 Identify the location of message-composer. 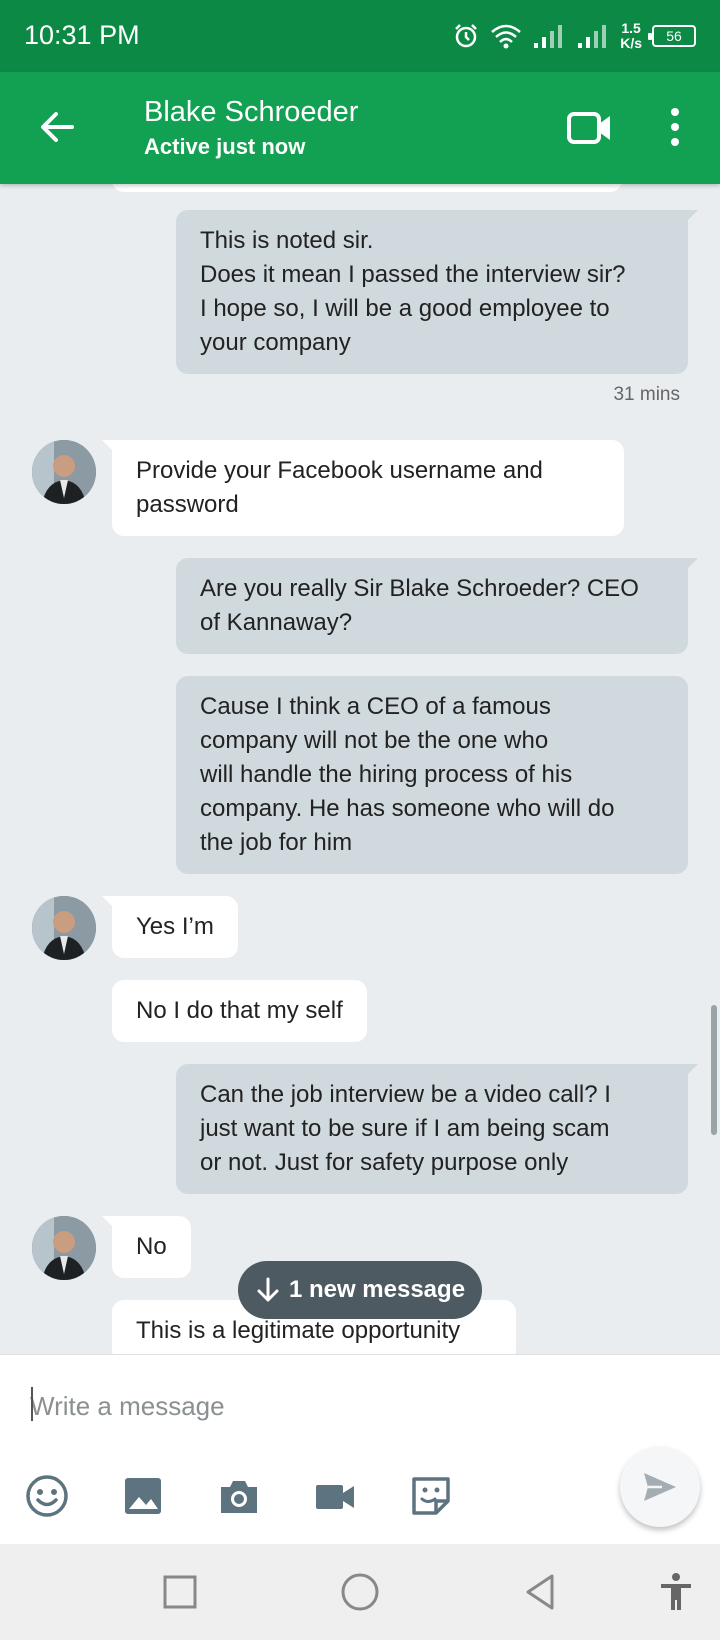
(360, 1449).